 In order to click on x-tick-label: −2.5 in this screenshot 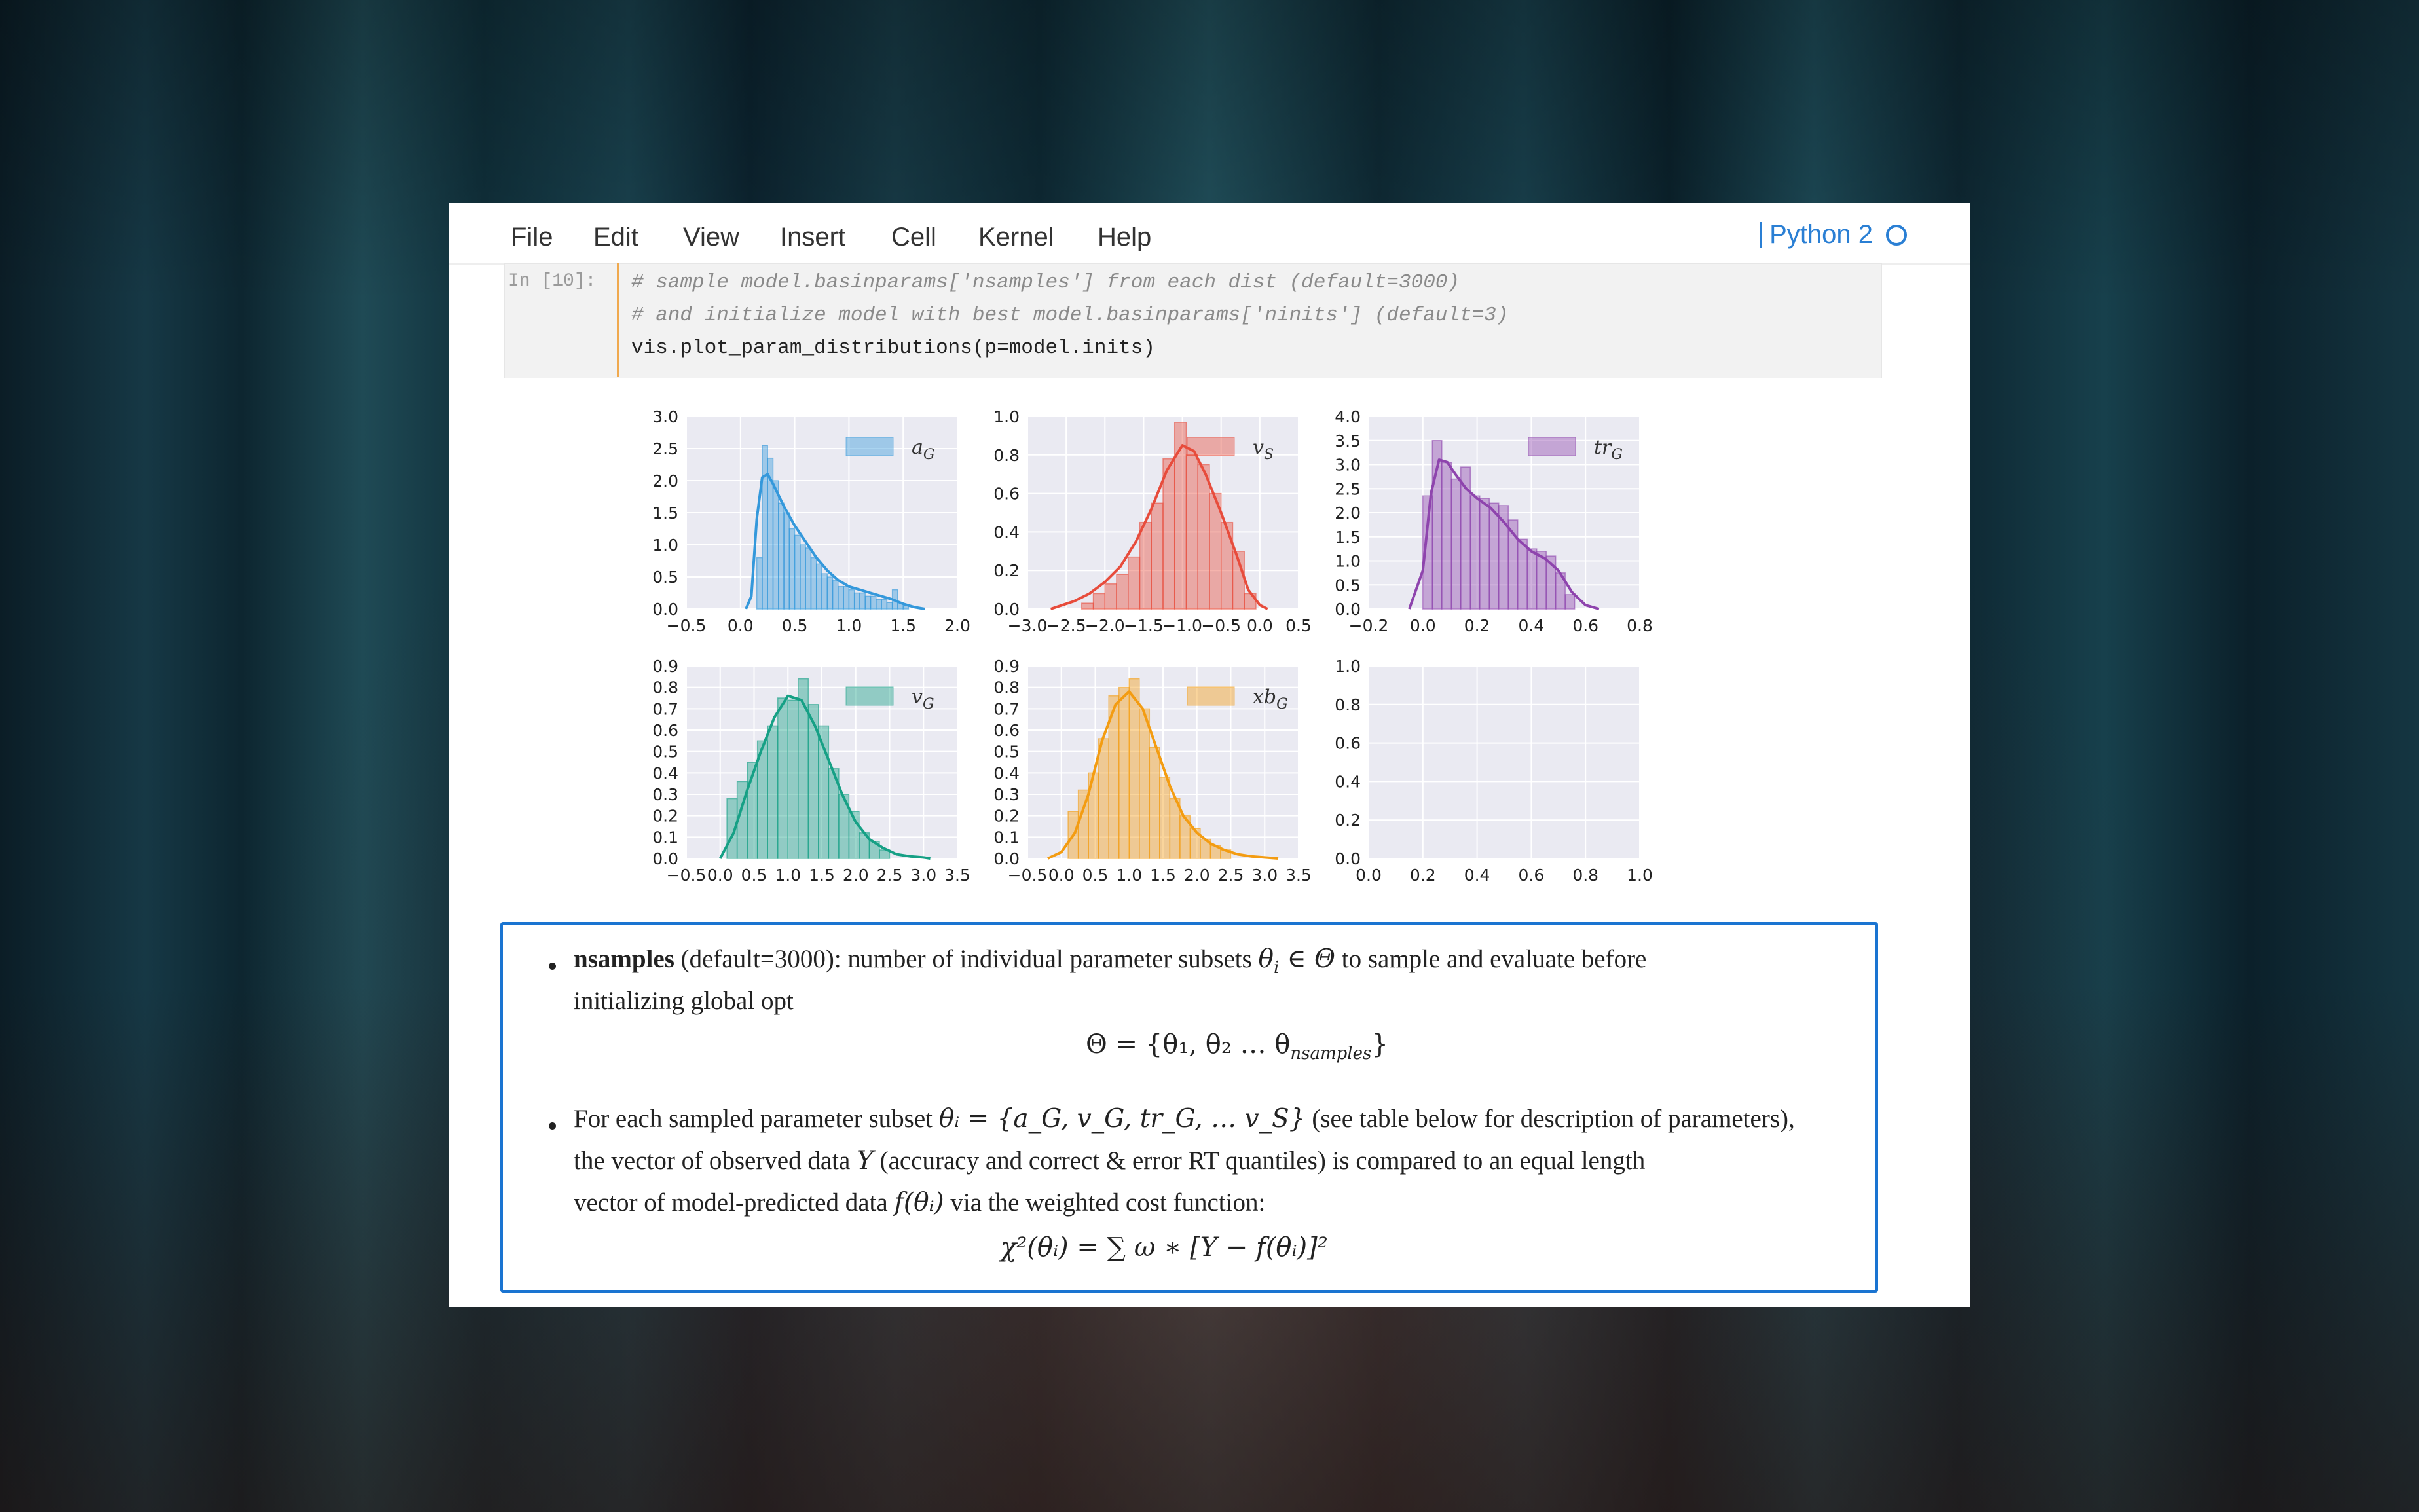, I will do `click(1066, 625)`.